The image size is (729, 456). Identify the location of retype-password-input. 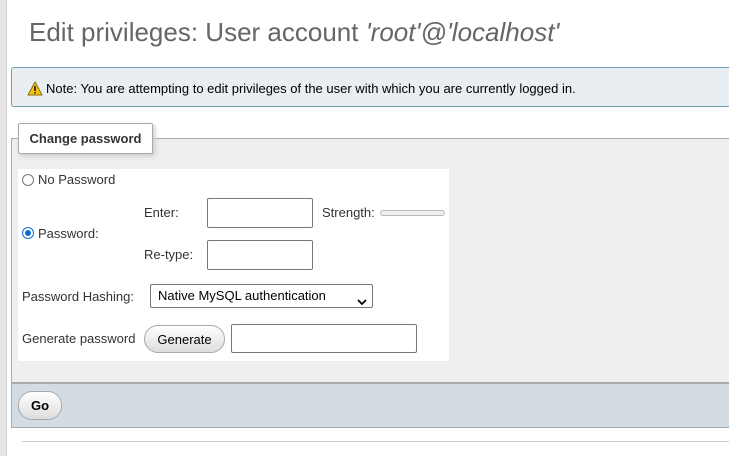
(260, 255).